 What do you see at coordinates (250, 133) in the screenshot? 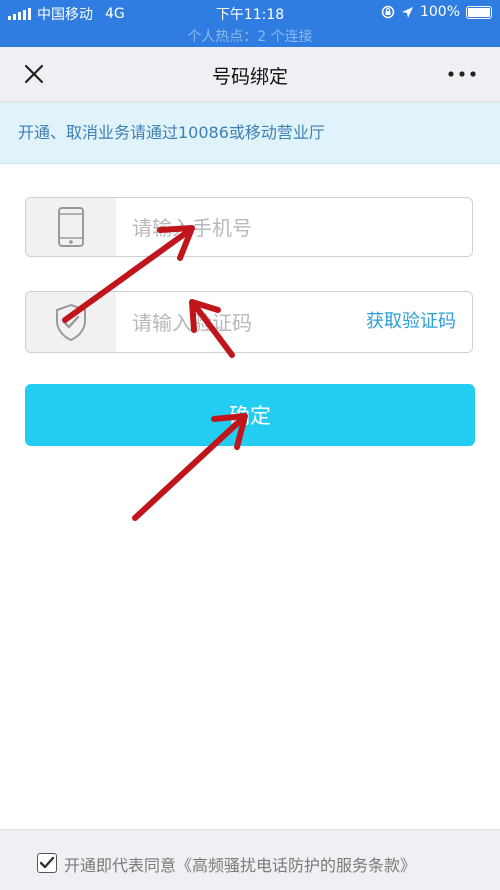
I see `notice-banner: 开通、取消业务请通过10086或移动营业厅` at bounding box center [250, 133].